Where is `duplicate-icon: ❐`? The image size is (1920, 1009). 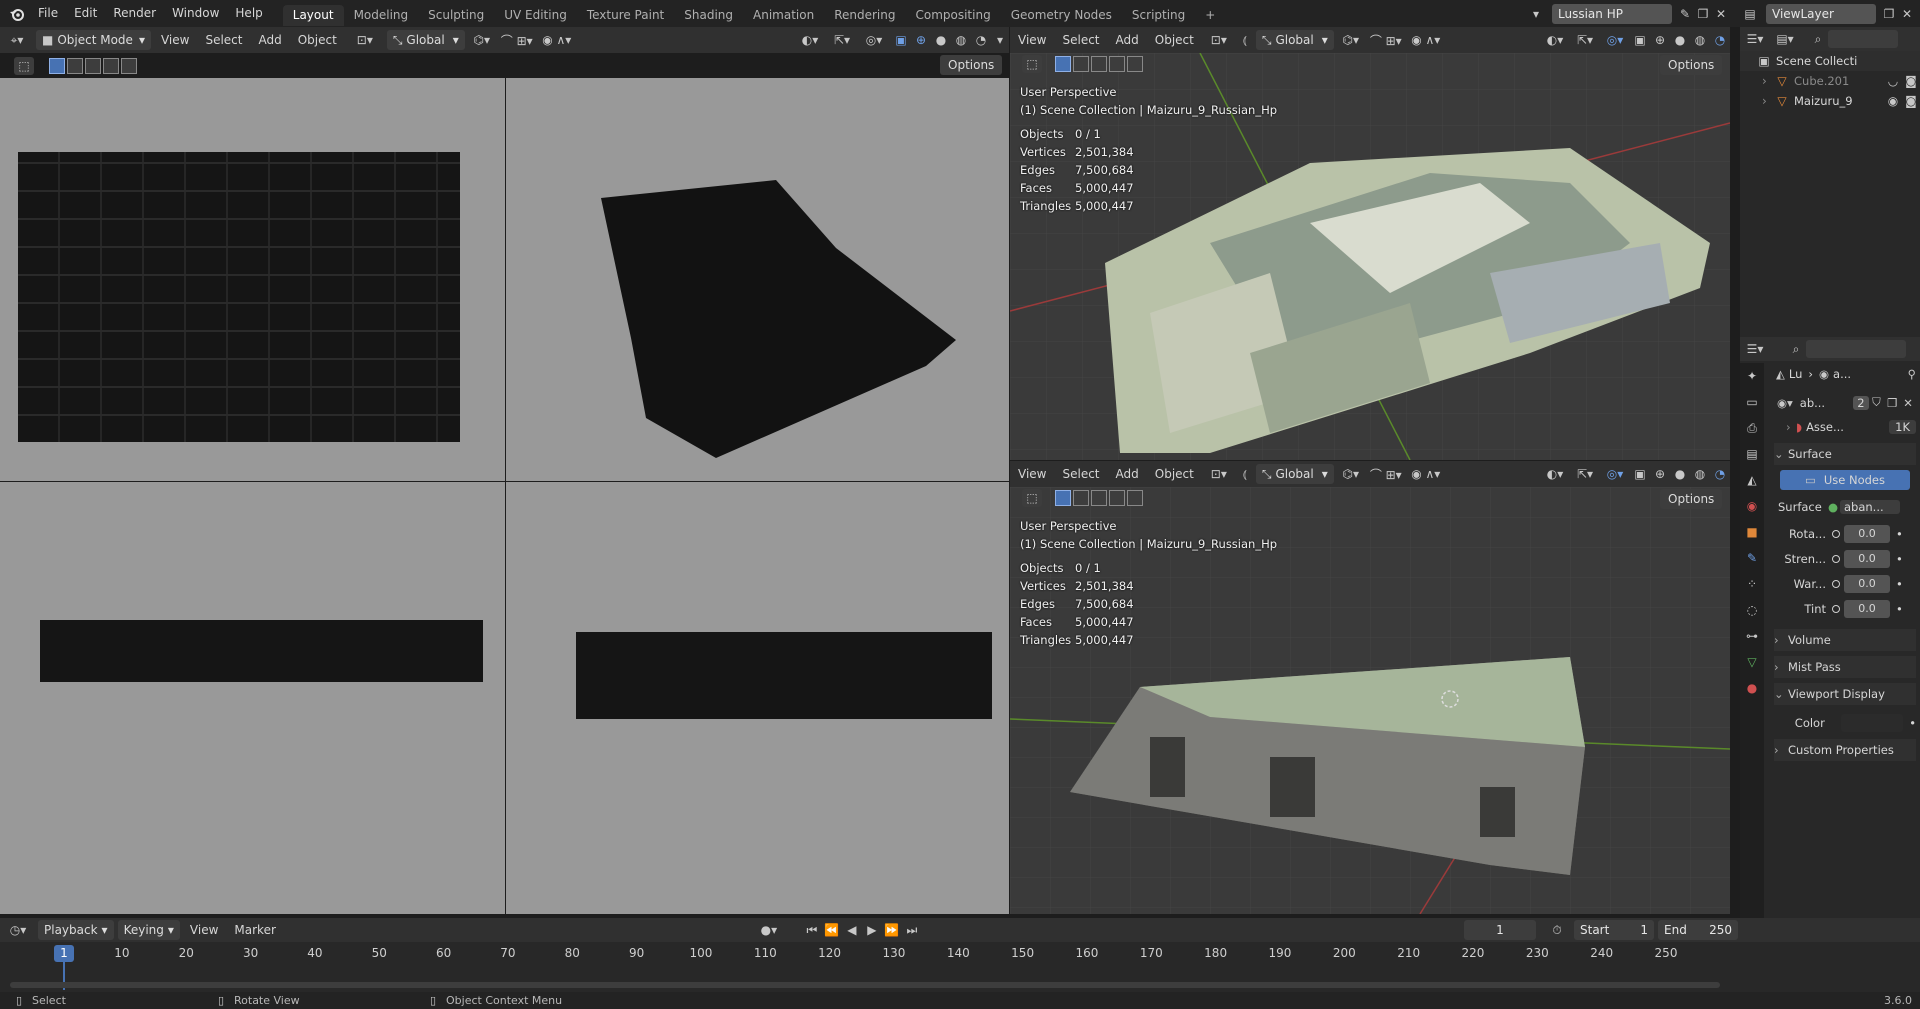
duplicate-icon: ❐ is located at coordinates (1892, 403).